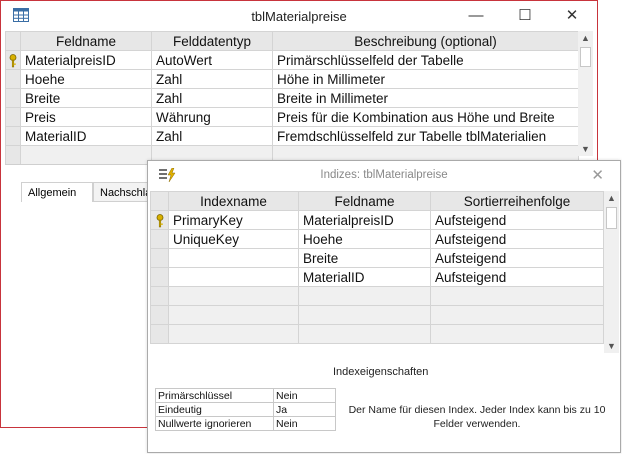 This screenshot has width=622, height=454. I want to click on table-row: Breite Zahl Breite in Millimeter, so click(292, 98).